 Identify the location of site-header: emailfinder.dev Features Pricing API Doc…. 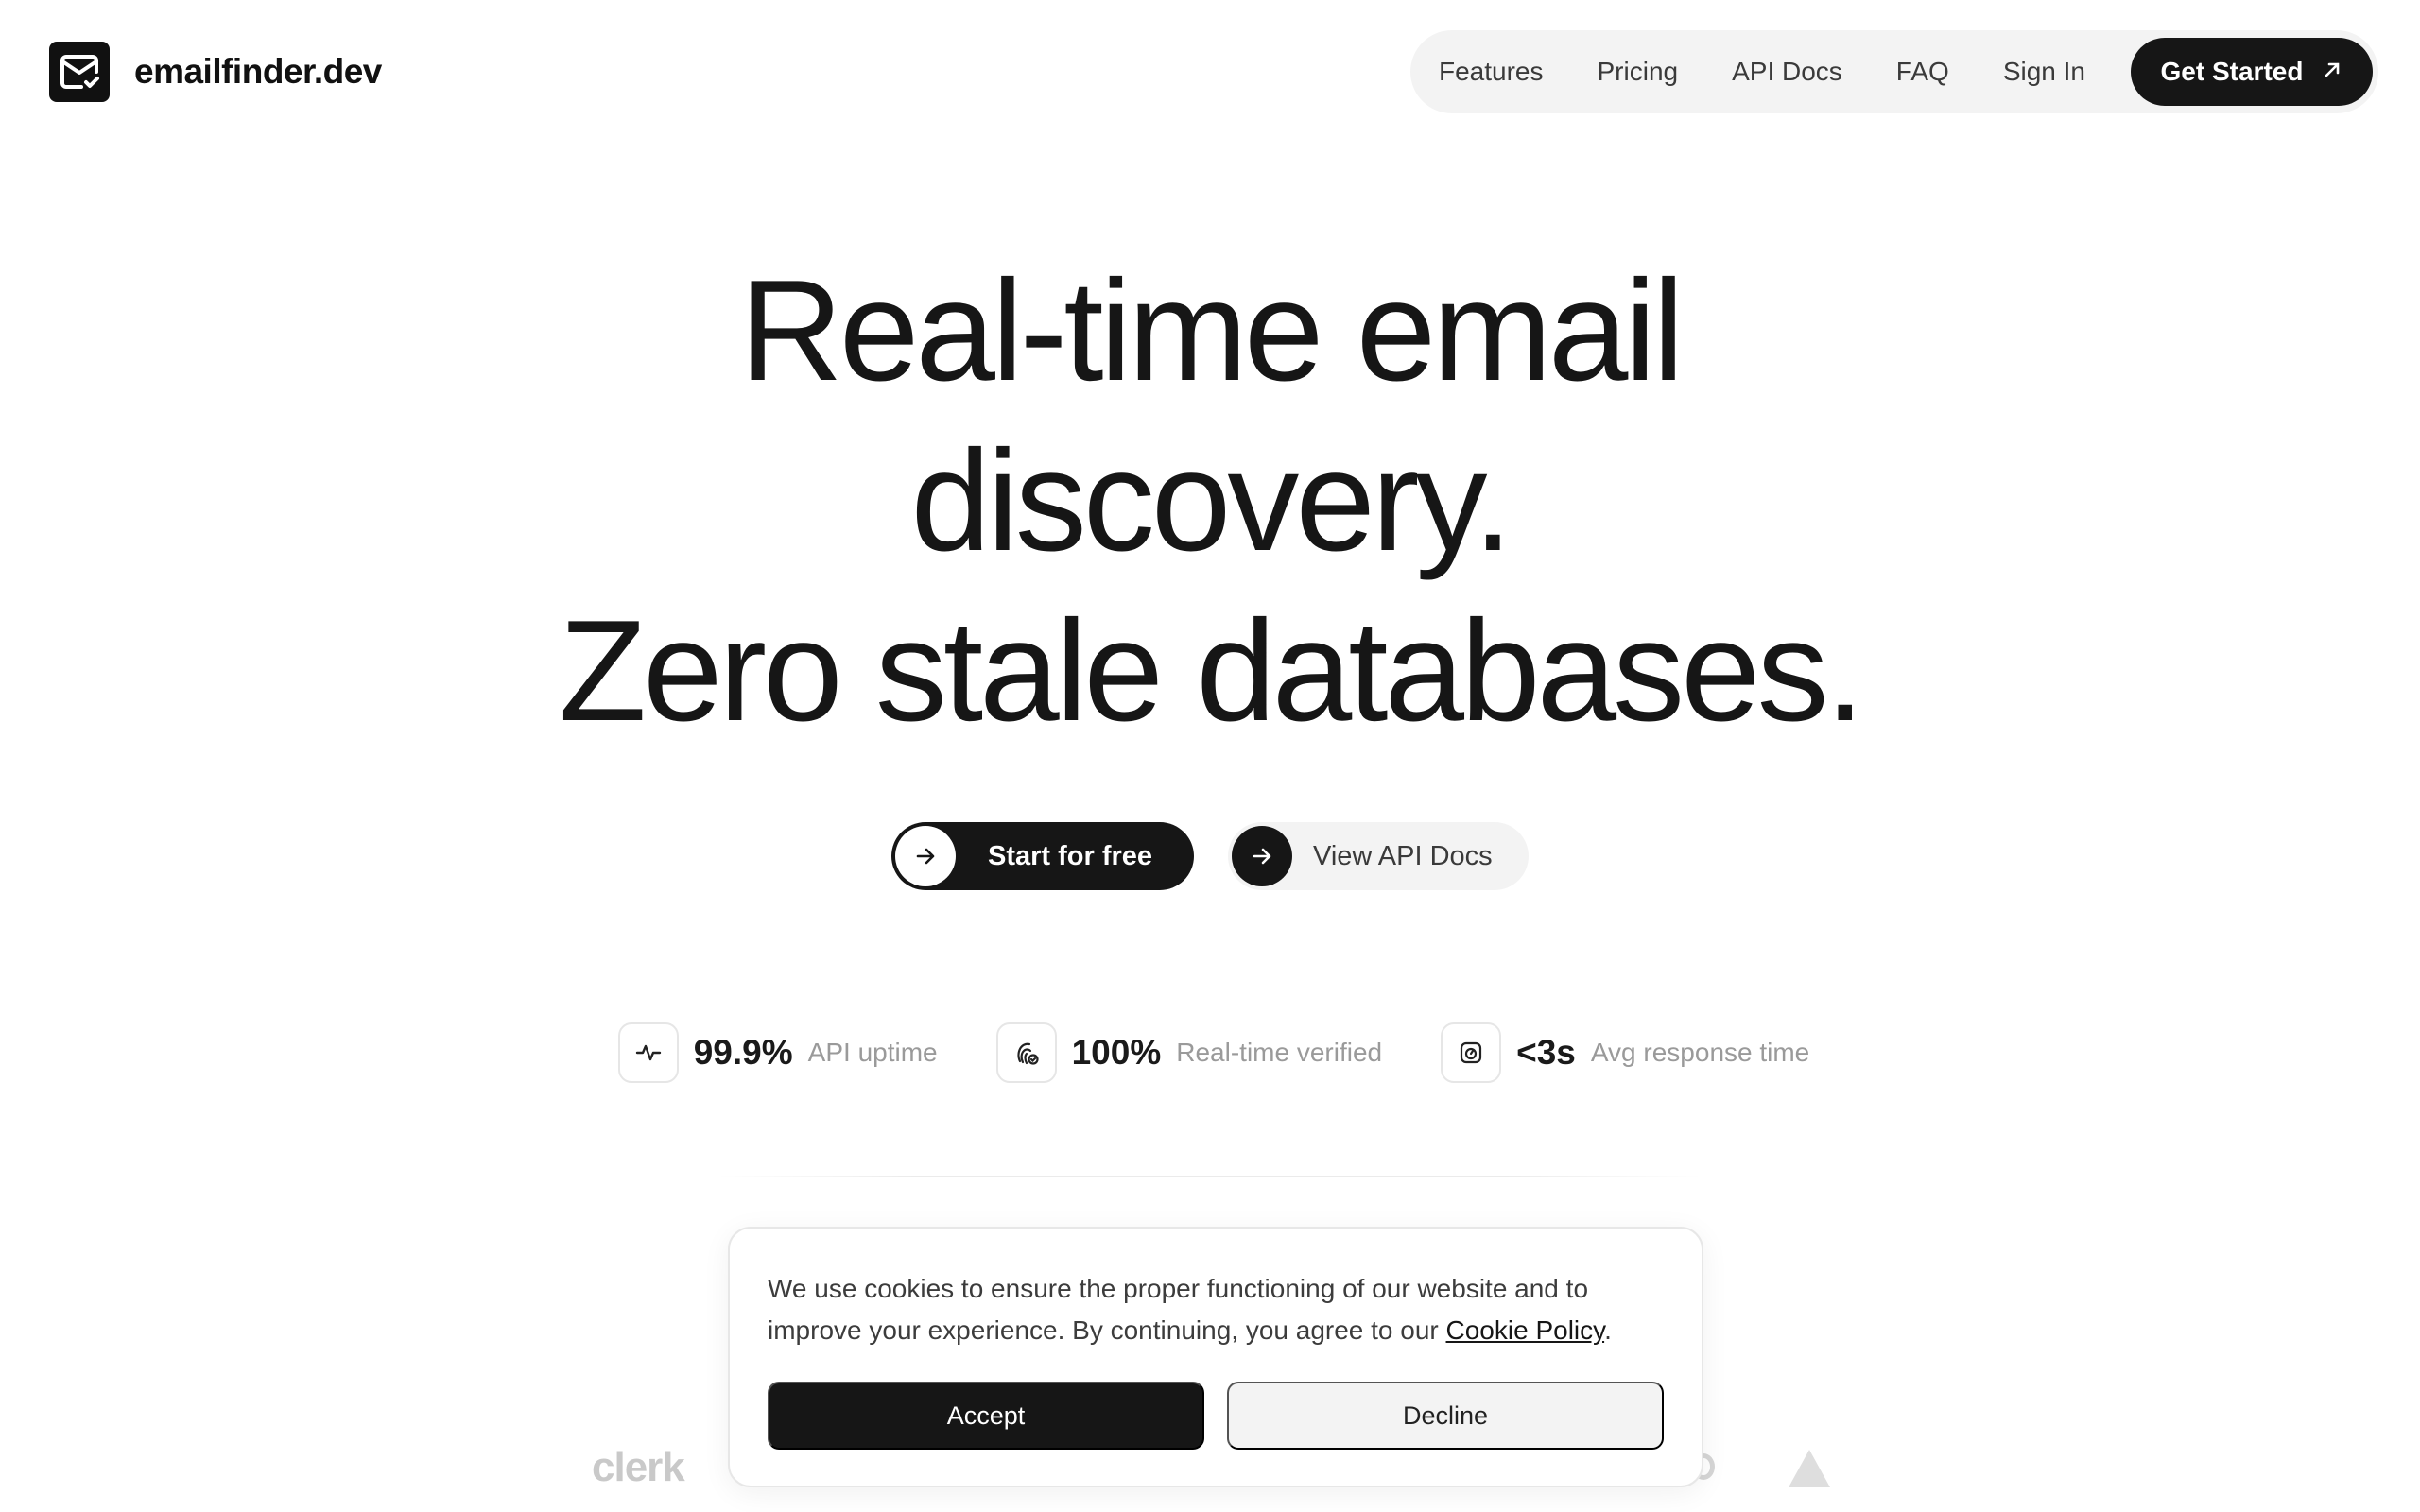
(1210, 71).